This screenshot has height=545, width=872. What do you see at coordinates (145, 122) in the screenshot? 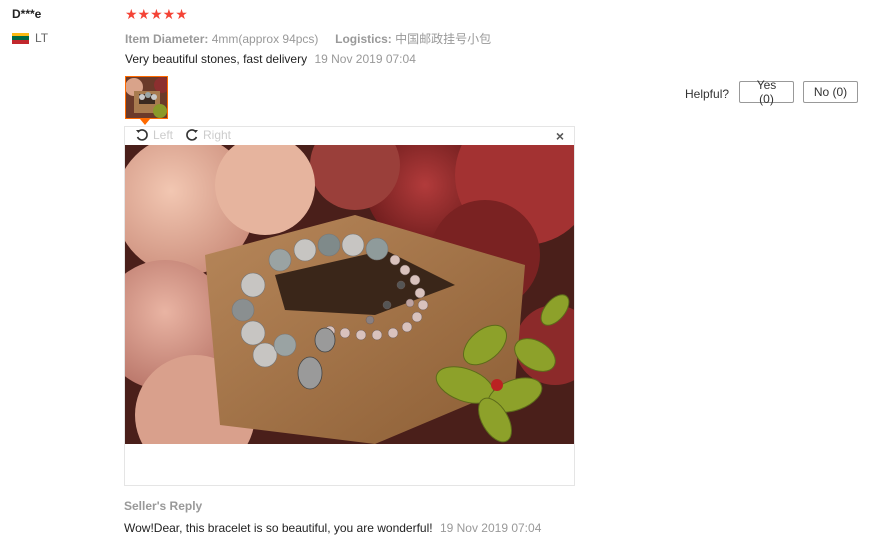
I see `thumbnail-pointer` at bounding box center [145, 122].